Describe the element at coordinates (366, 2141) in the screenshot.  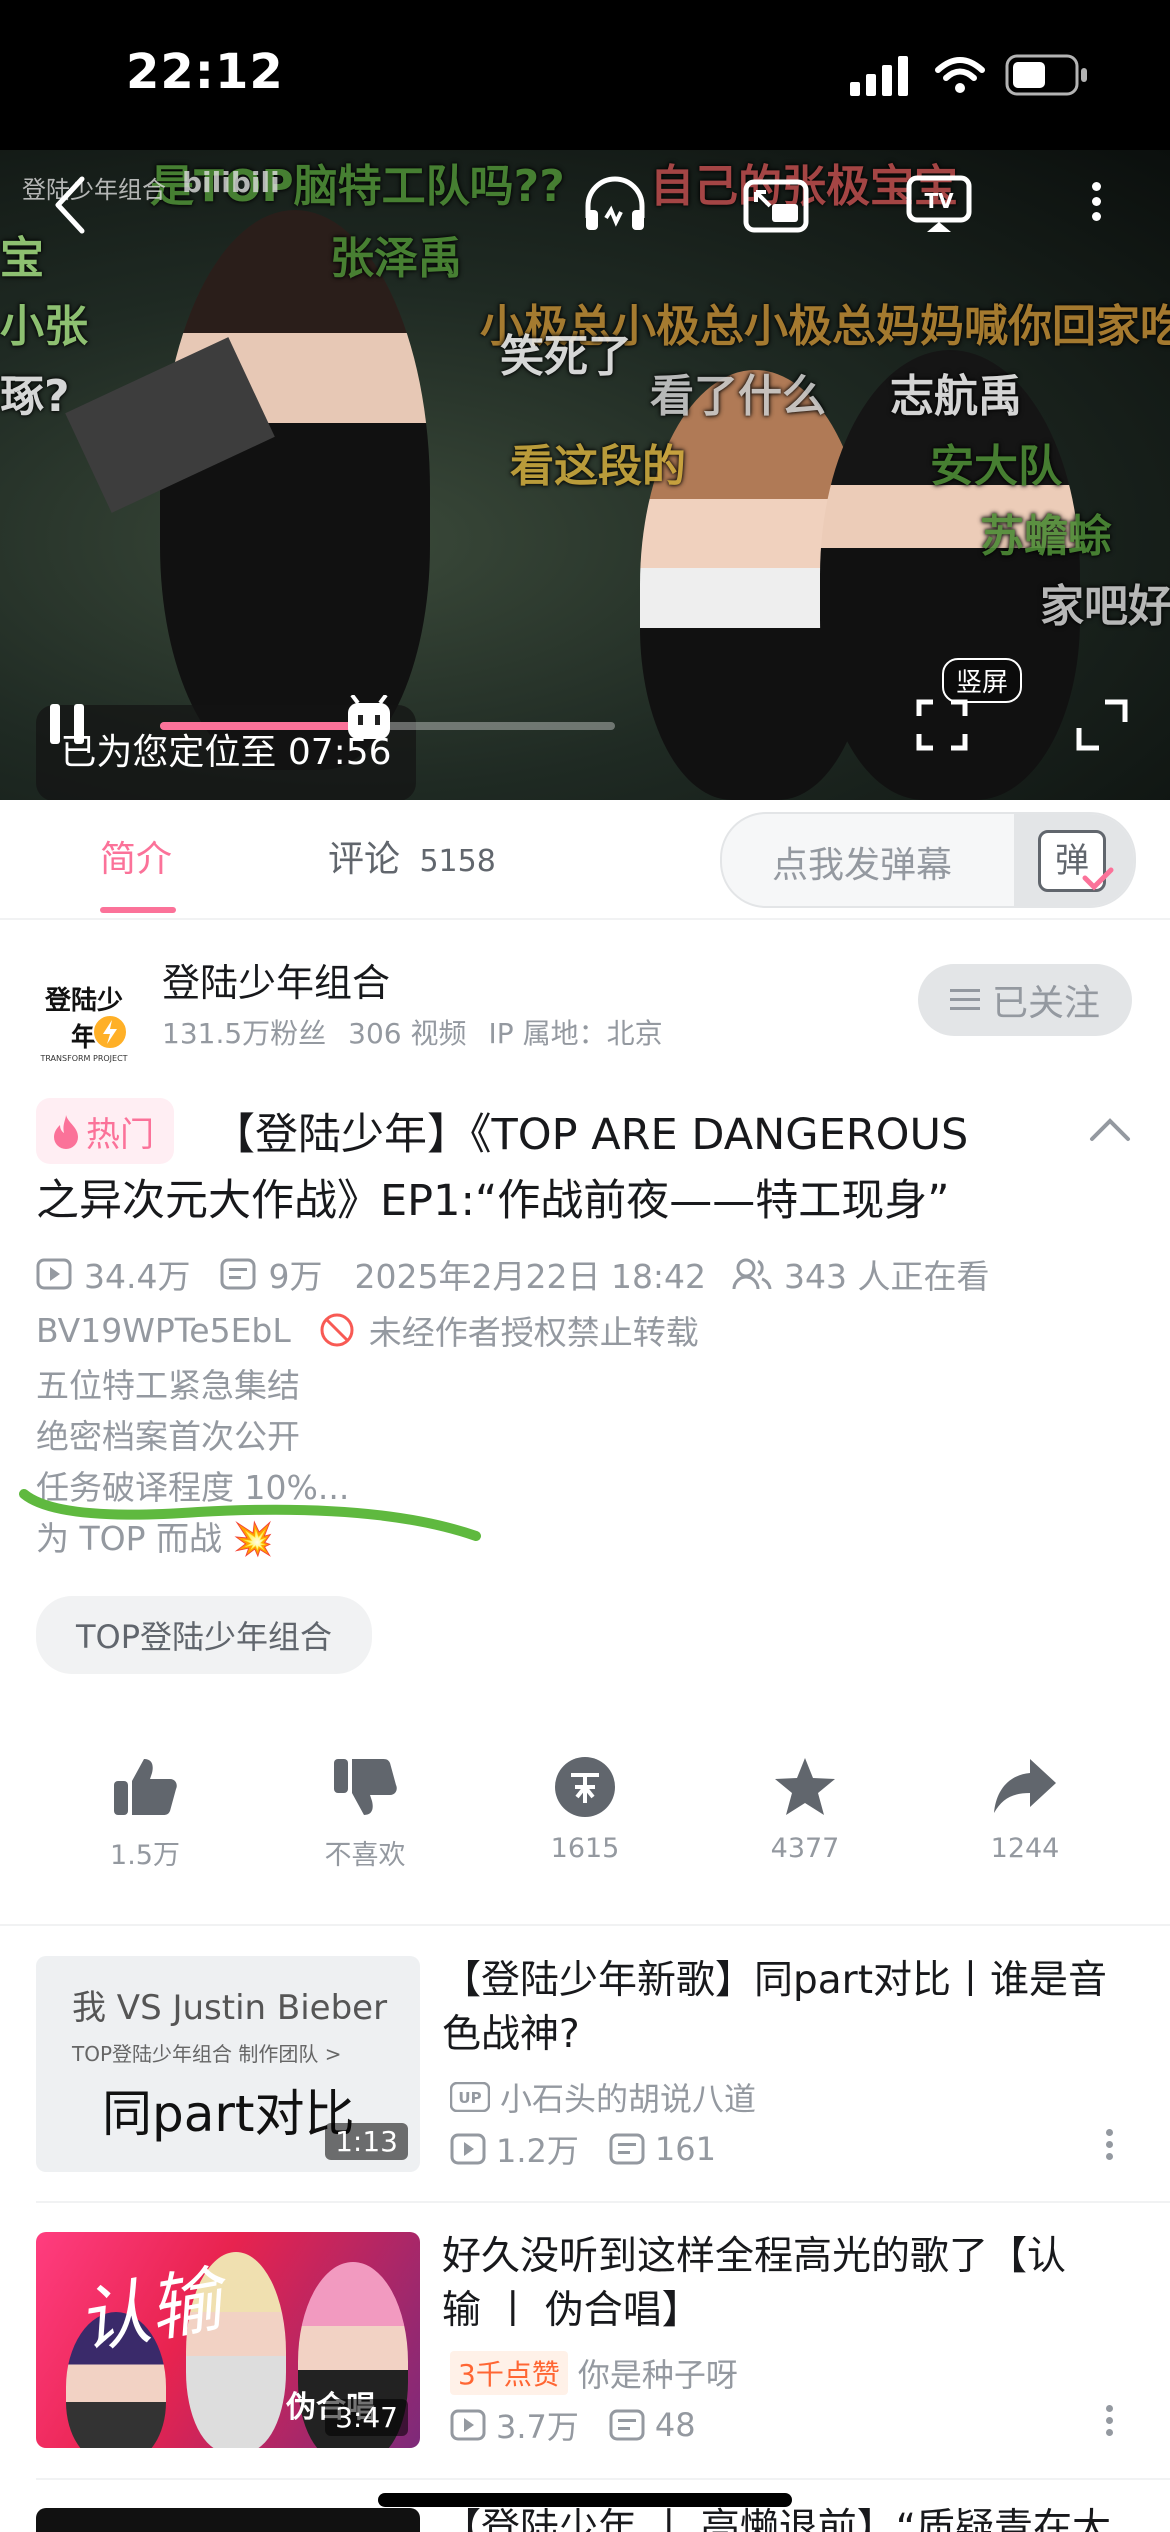
I see `duration-badge: 1:13` at that location.